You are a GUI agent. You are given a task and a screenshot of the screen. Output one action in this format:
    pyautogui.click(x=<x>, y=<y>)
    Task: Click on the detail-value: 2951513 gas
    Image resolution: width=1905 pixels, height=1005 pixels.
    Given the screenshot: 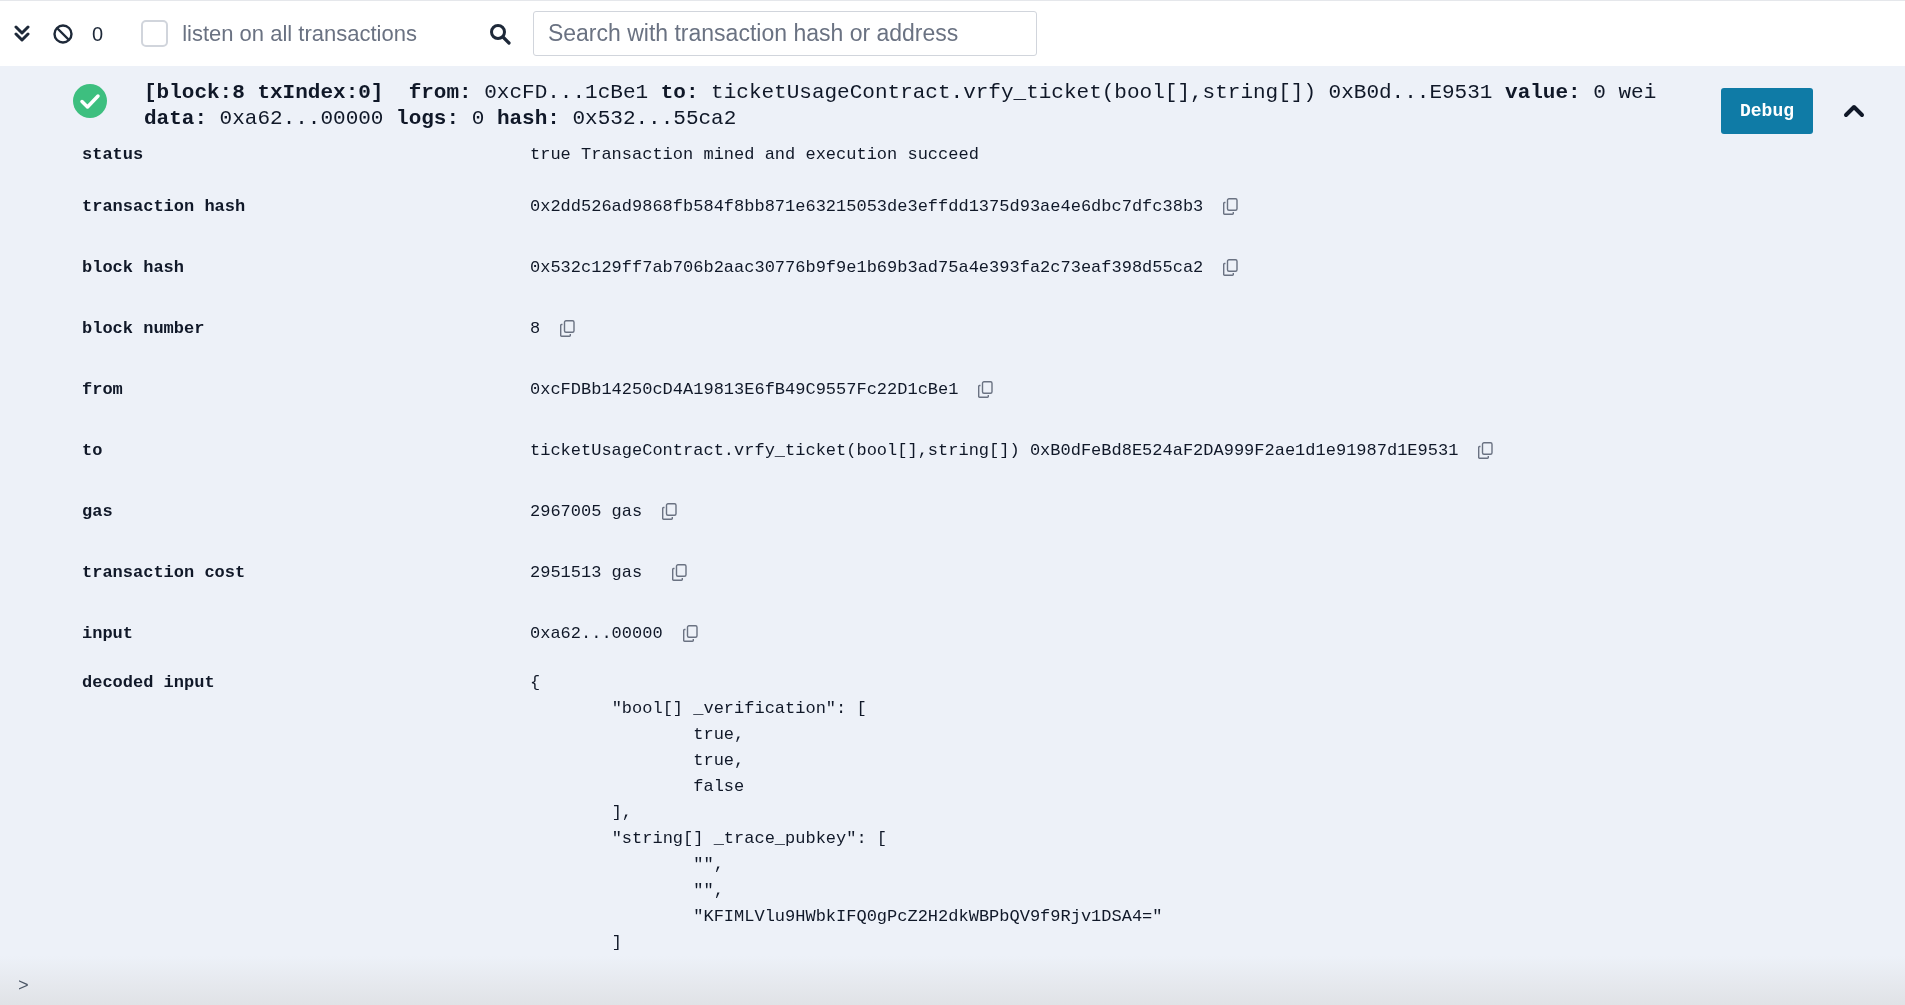 What is the action you would take?
    pyautogui.click(x=587, y=572)
    